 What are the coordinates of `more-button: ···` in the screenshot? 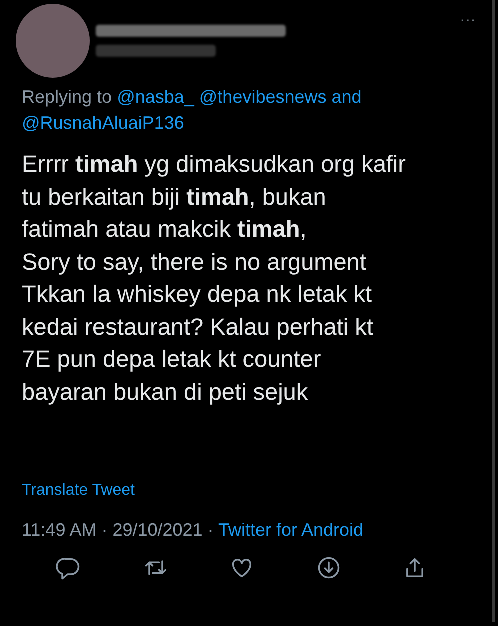 It's located at (468, 21).